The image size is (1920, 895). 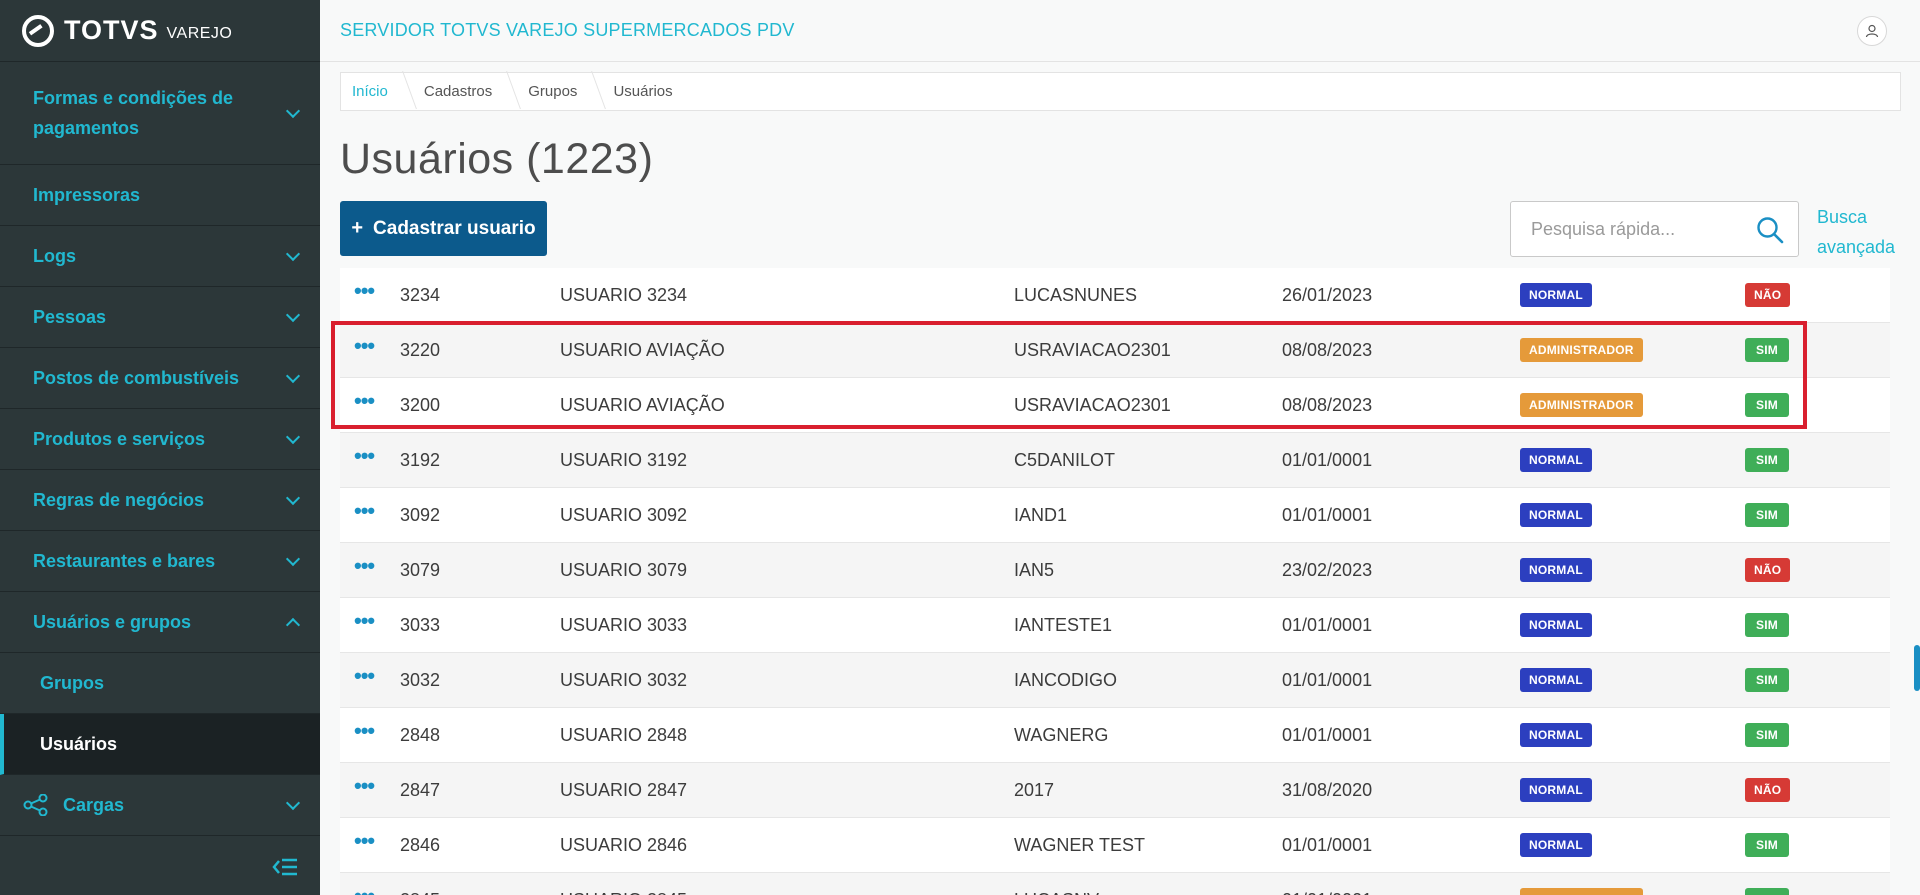 What do you see at coordinates (497, 159) in the screenshot?
I see `page-title: Usuários (1223)` at bounding box center [497, 159].